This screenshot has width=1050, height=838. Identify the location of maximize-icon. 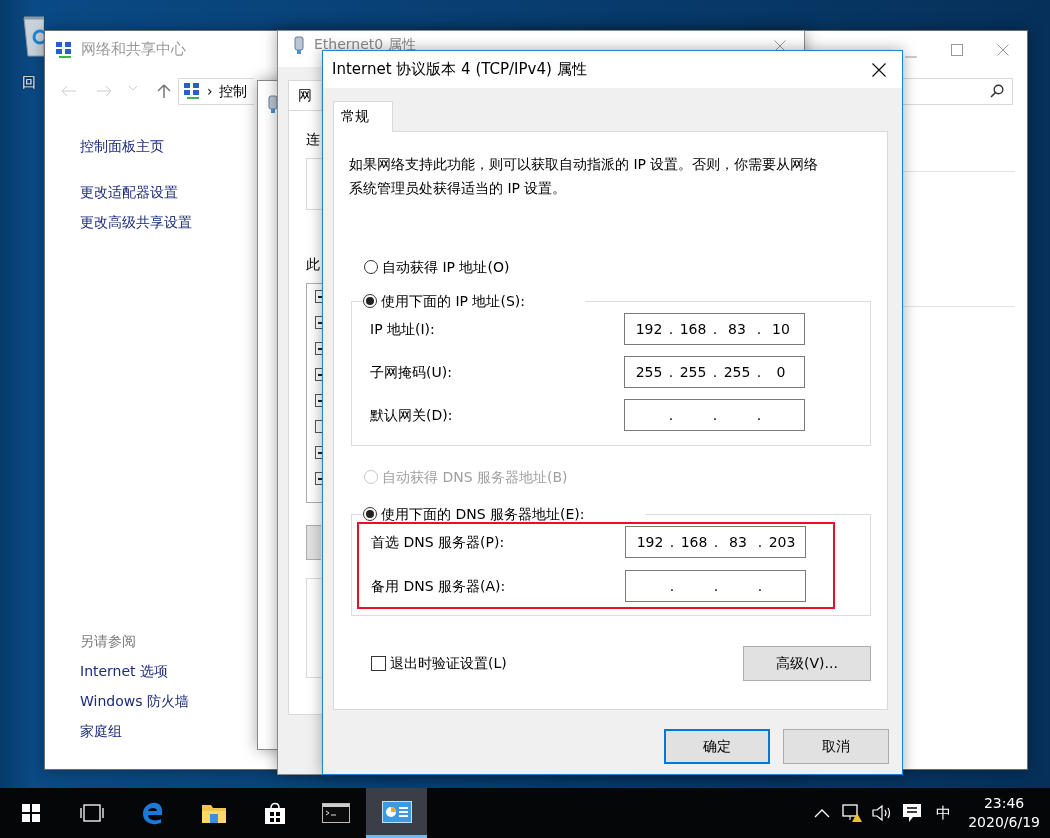
(957, 49).